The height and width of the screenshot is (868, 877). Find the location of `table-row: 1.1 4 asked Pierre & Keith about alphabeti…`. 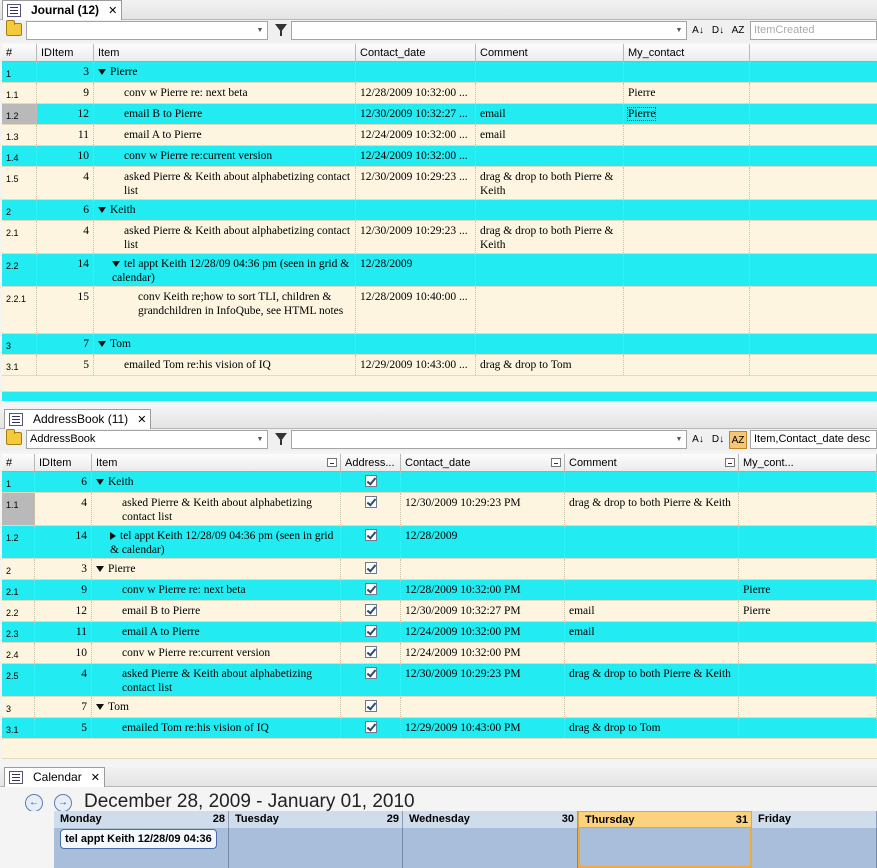

table-row: 1.1 4 asked Pierre & Keith about alphabeti… is located at coordinates (439, 509).